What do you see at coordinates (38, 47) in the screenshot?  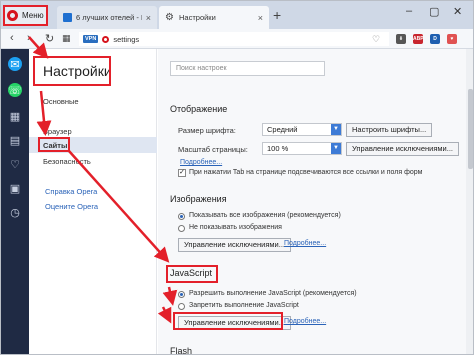 I see `arrow-menu-to-settings` at bounding box center [38, 47].